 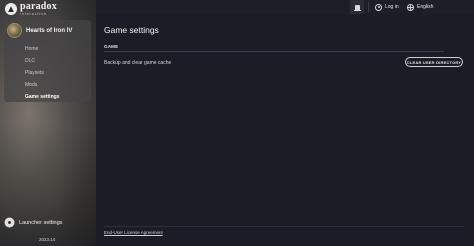 I want to click on login-button: Log in, so click(x=387, y=7).